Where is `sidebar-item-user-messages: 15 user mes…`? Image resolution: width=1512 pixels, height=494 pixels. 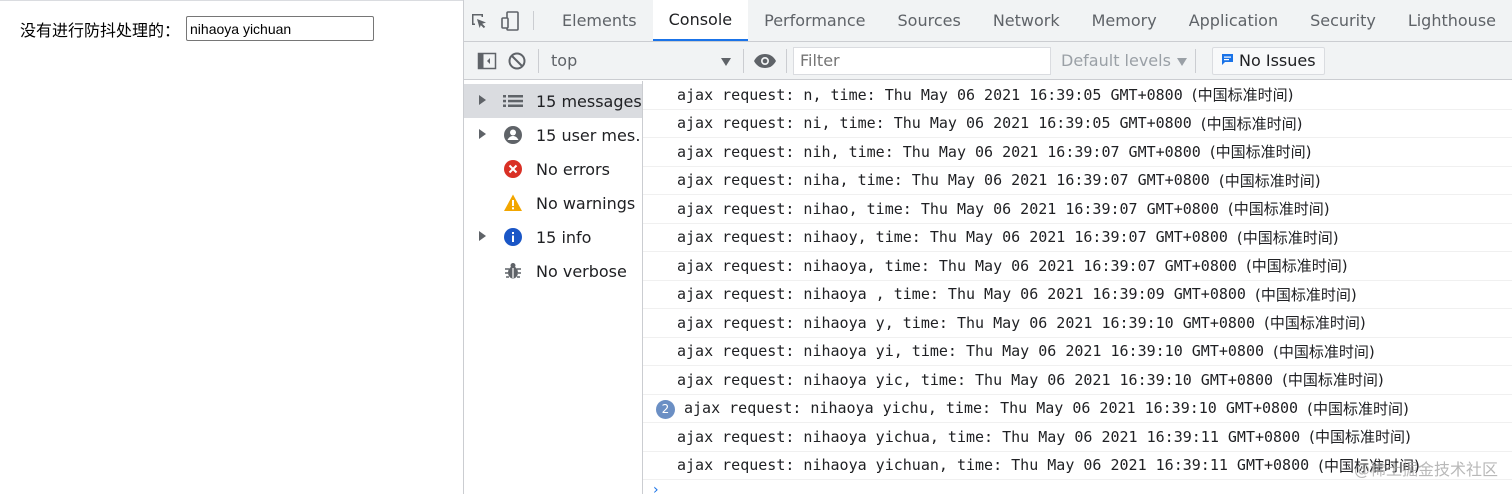
sidebar-item-user-messages: 15 user mes… is located at coordinates (553, 135).